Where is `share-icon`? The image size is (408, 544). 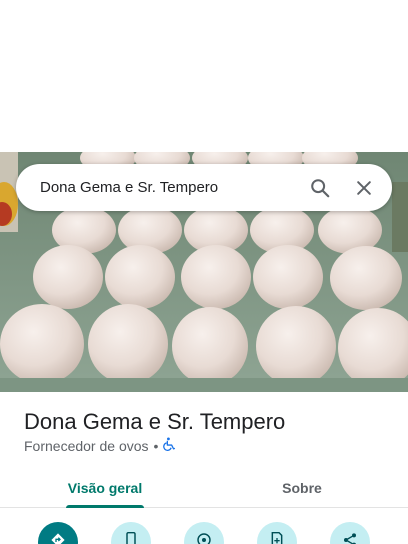
share-icon is located at coordinates (350, 538).